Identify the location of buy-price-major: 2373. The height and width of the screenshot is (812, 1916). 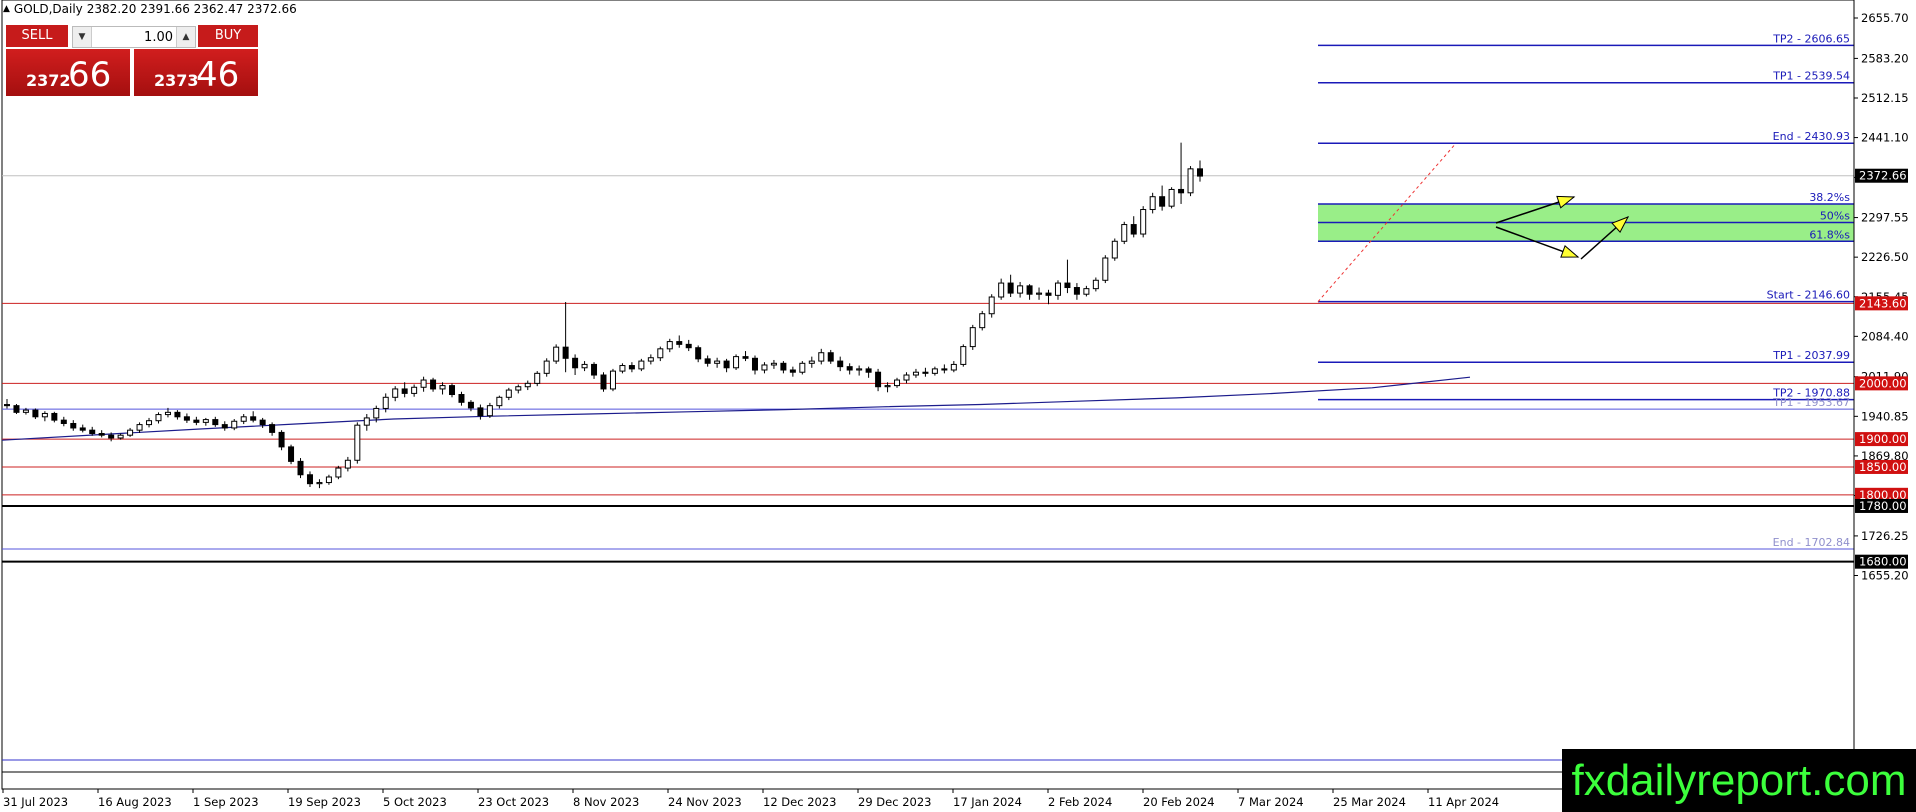
(176, 80).